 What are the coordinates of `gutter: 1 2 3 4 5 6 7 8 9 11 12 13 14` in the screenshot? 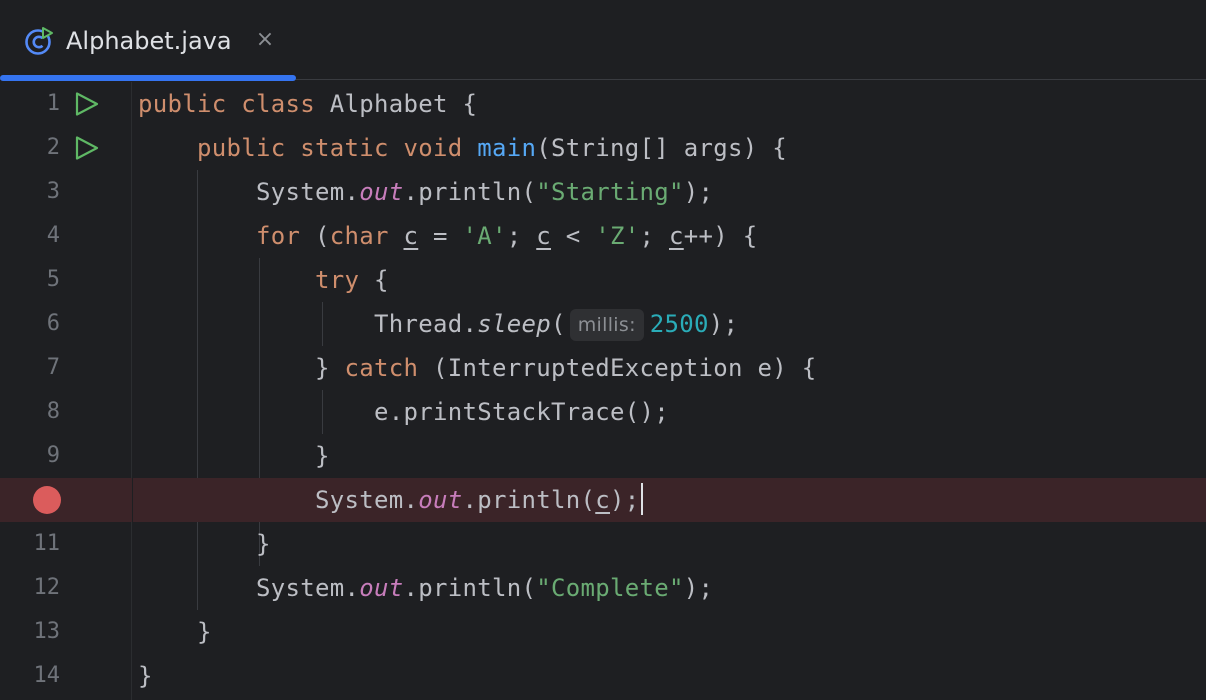 It's located at (66, 391).